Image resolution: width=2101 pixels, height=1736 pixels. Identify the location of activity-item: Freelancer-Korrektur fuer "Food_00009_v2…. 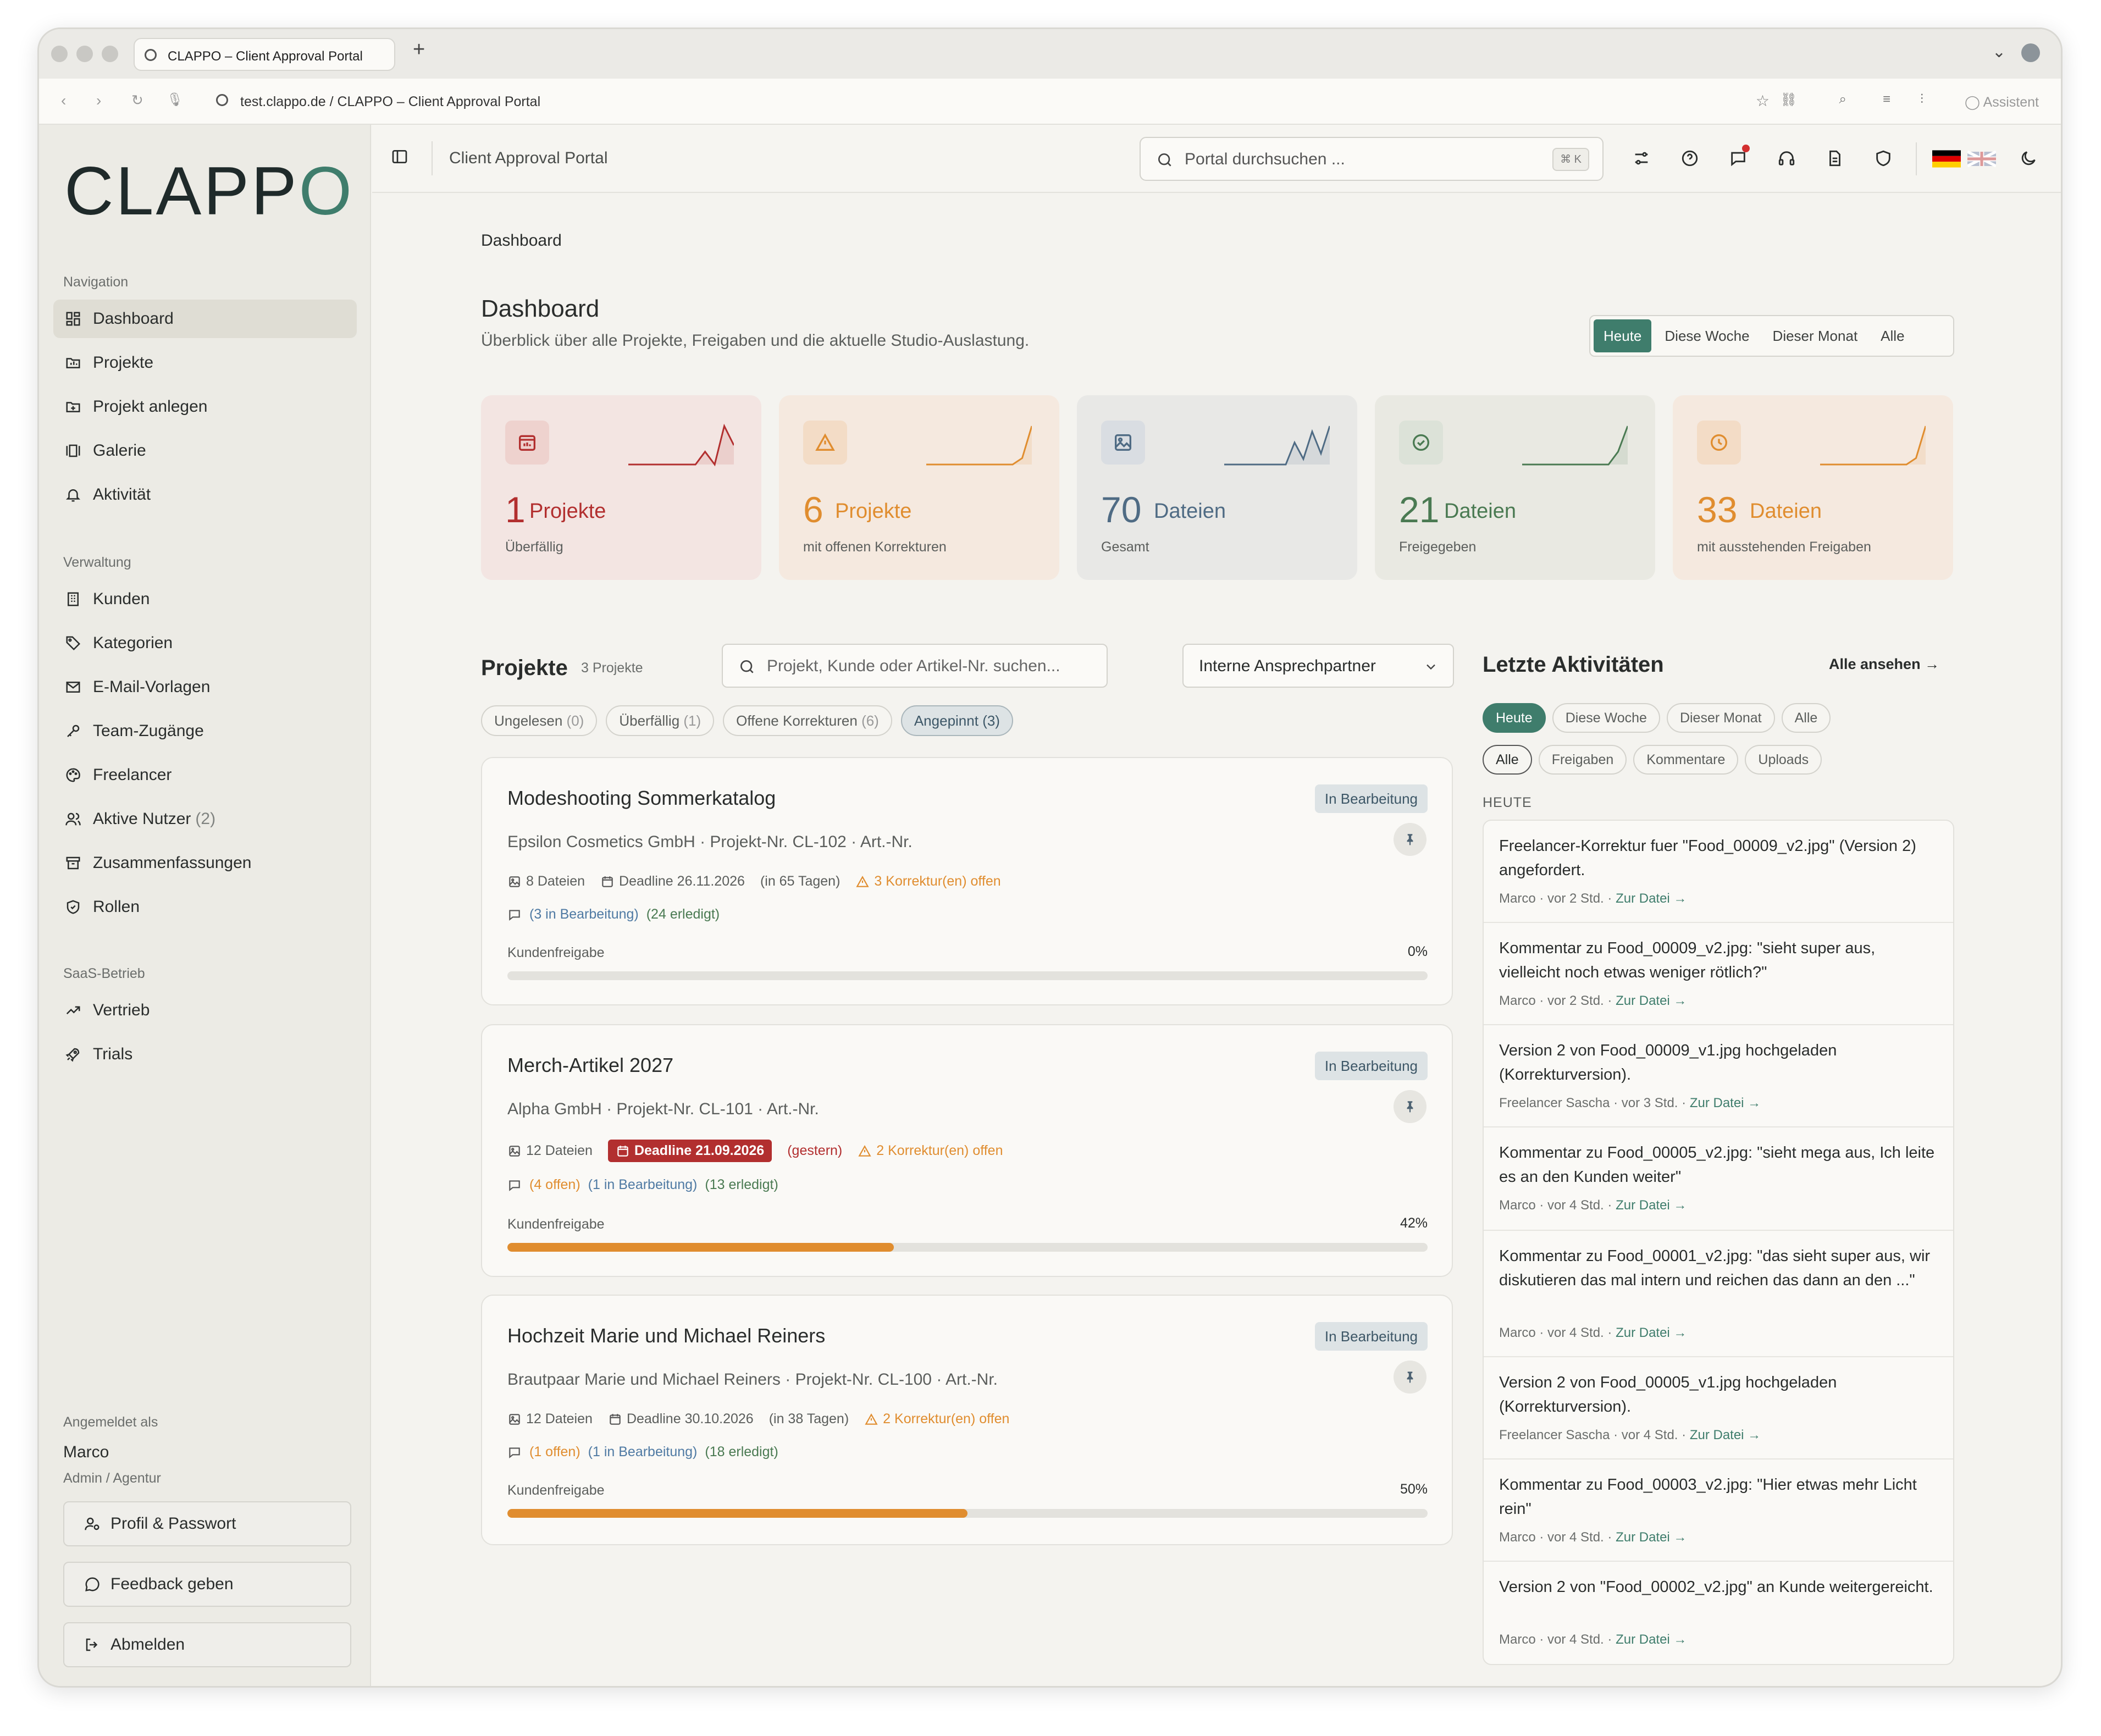
(1719, 872).